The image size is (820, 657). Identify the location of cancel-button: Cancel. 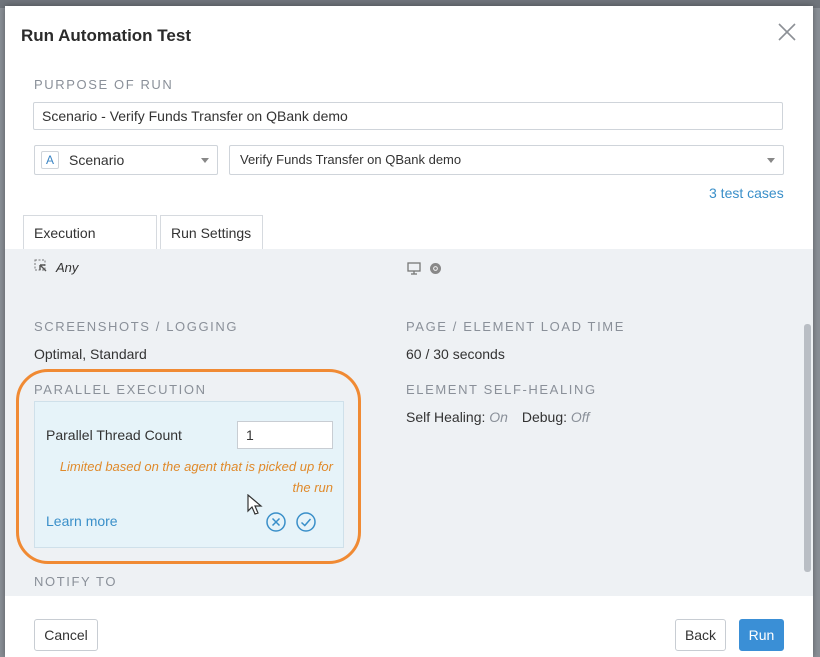
(66, 635).